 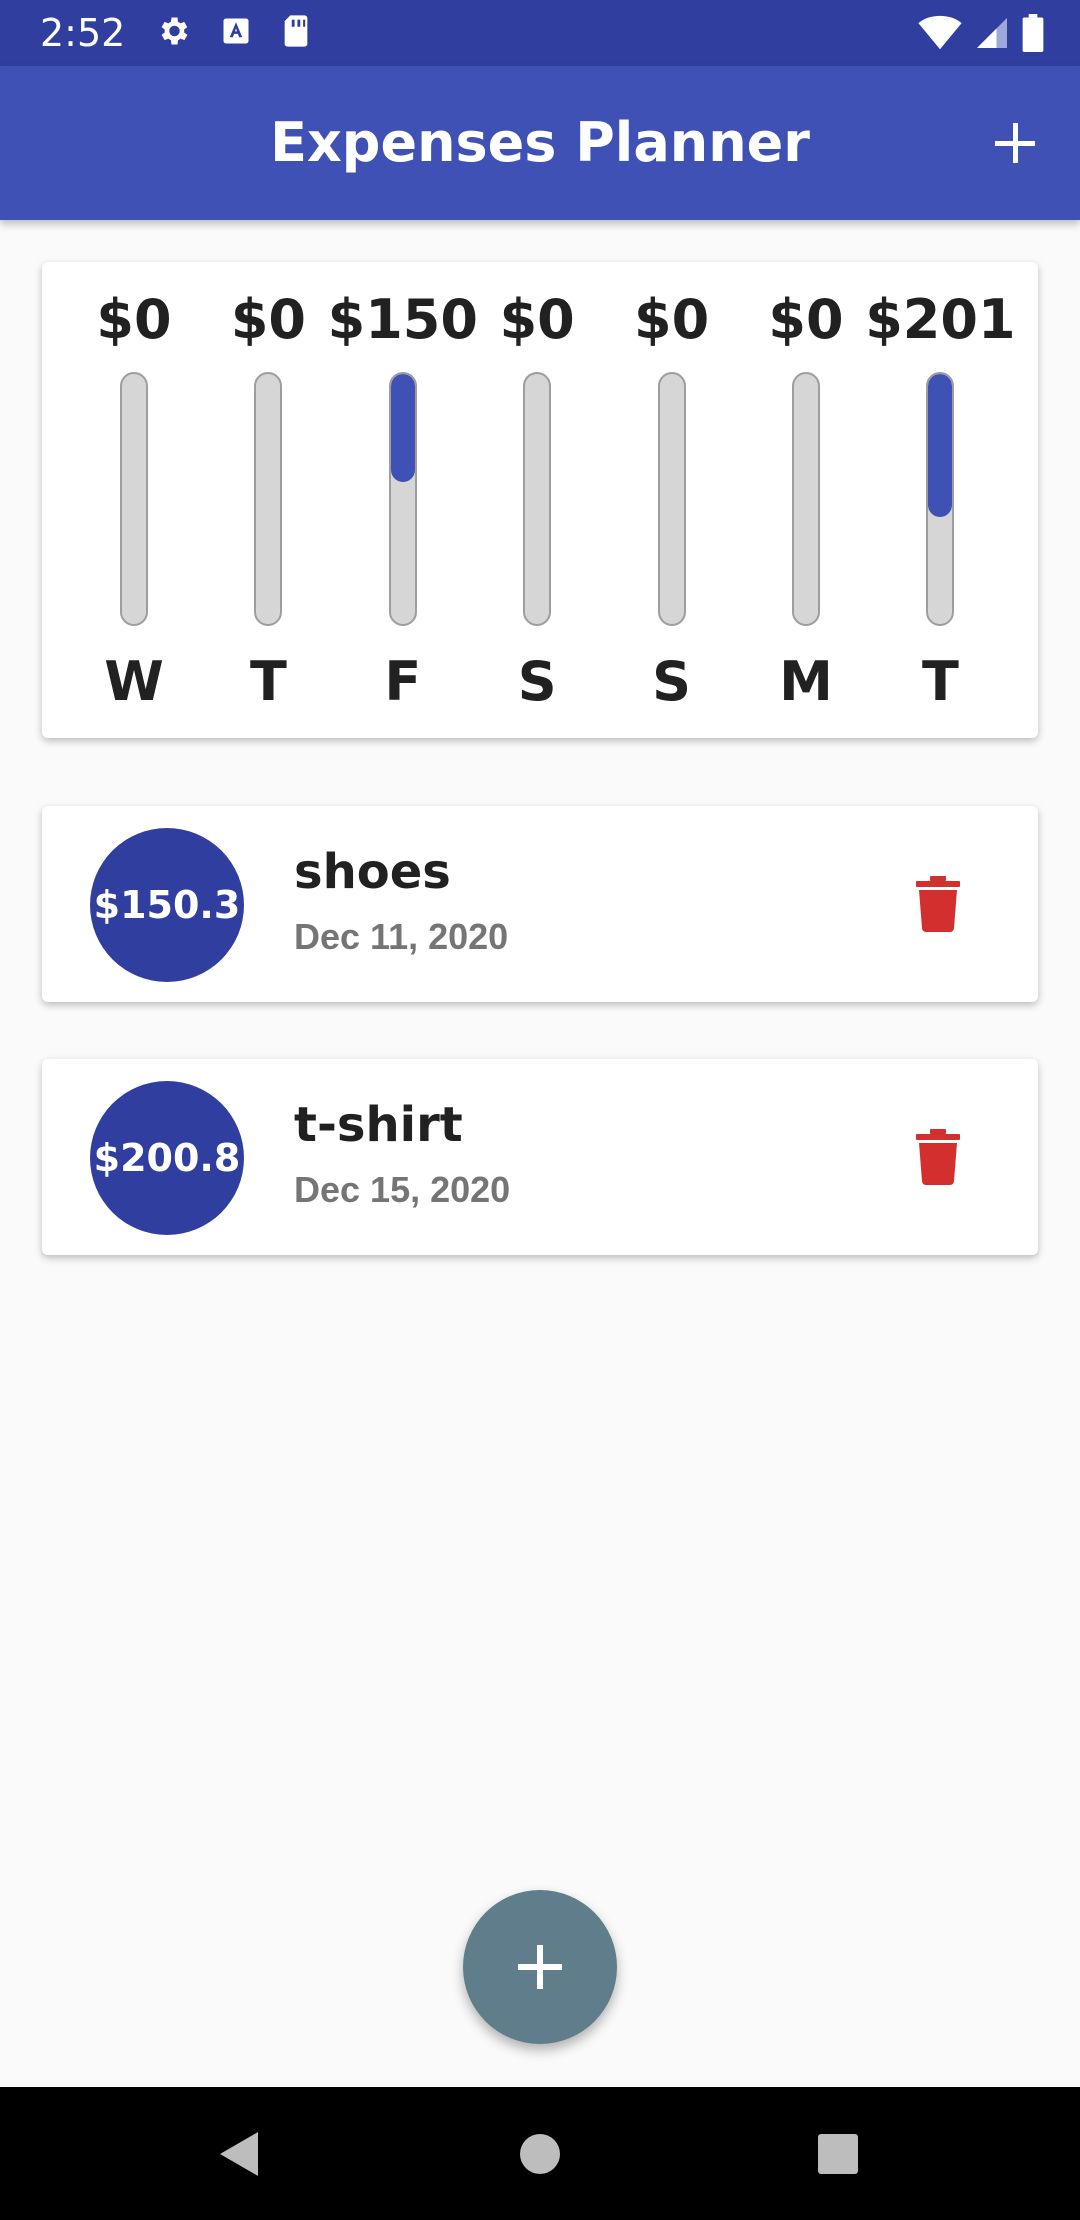 I want to click on status-icons-left, so click(x=233, y=33).